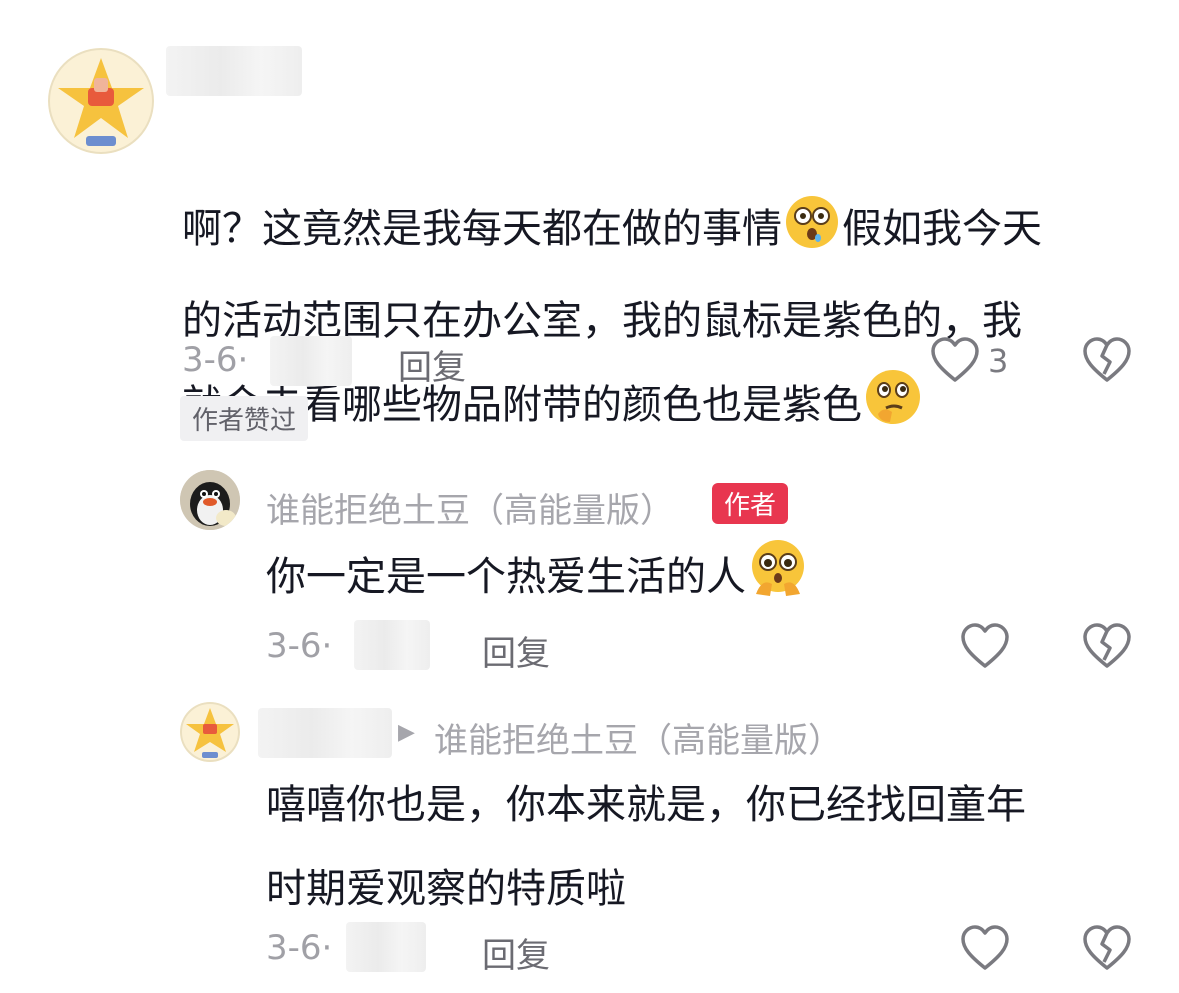 The width and height of the screenshot is (1179, 993). What do you see at coordinates (646, 847) in the screenshot?
I see `comment-text: 嘻嘻你也是，你本来就是，你已经找回童年 时期爱观察的特质啦` at bounding box center [646, 847].